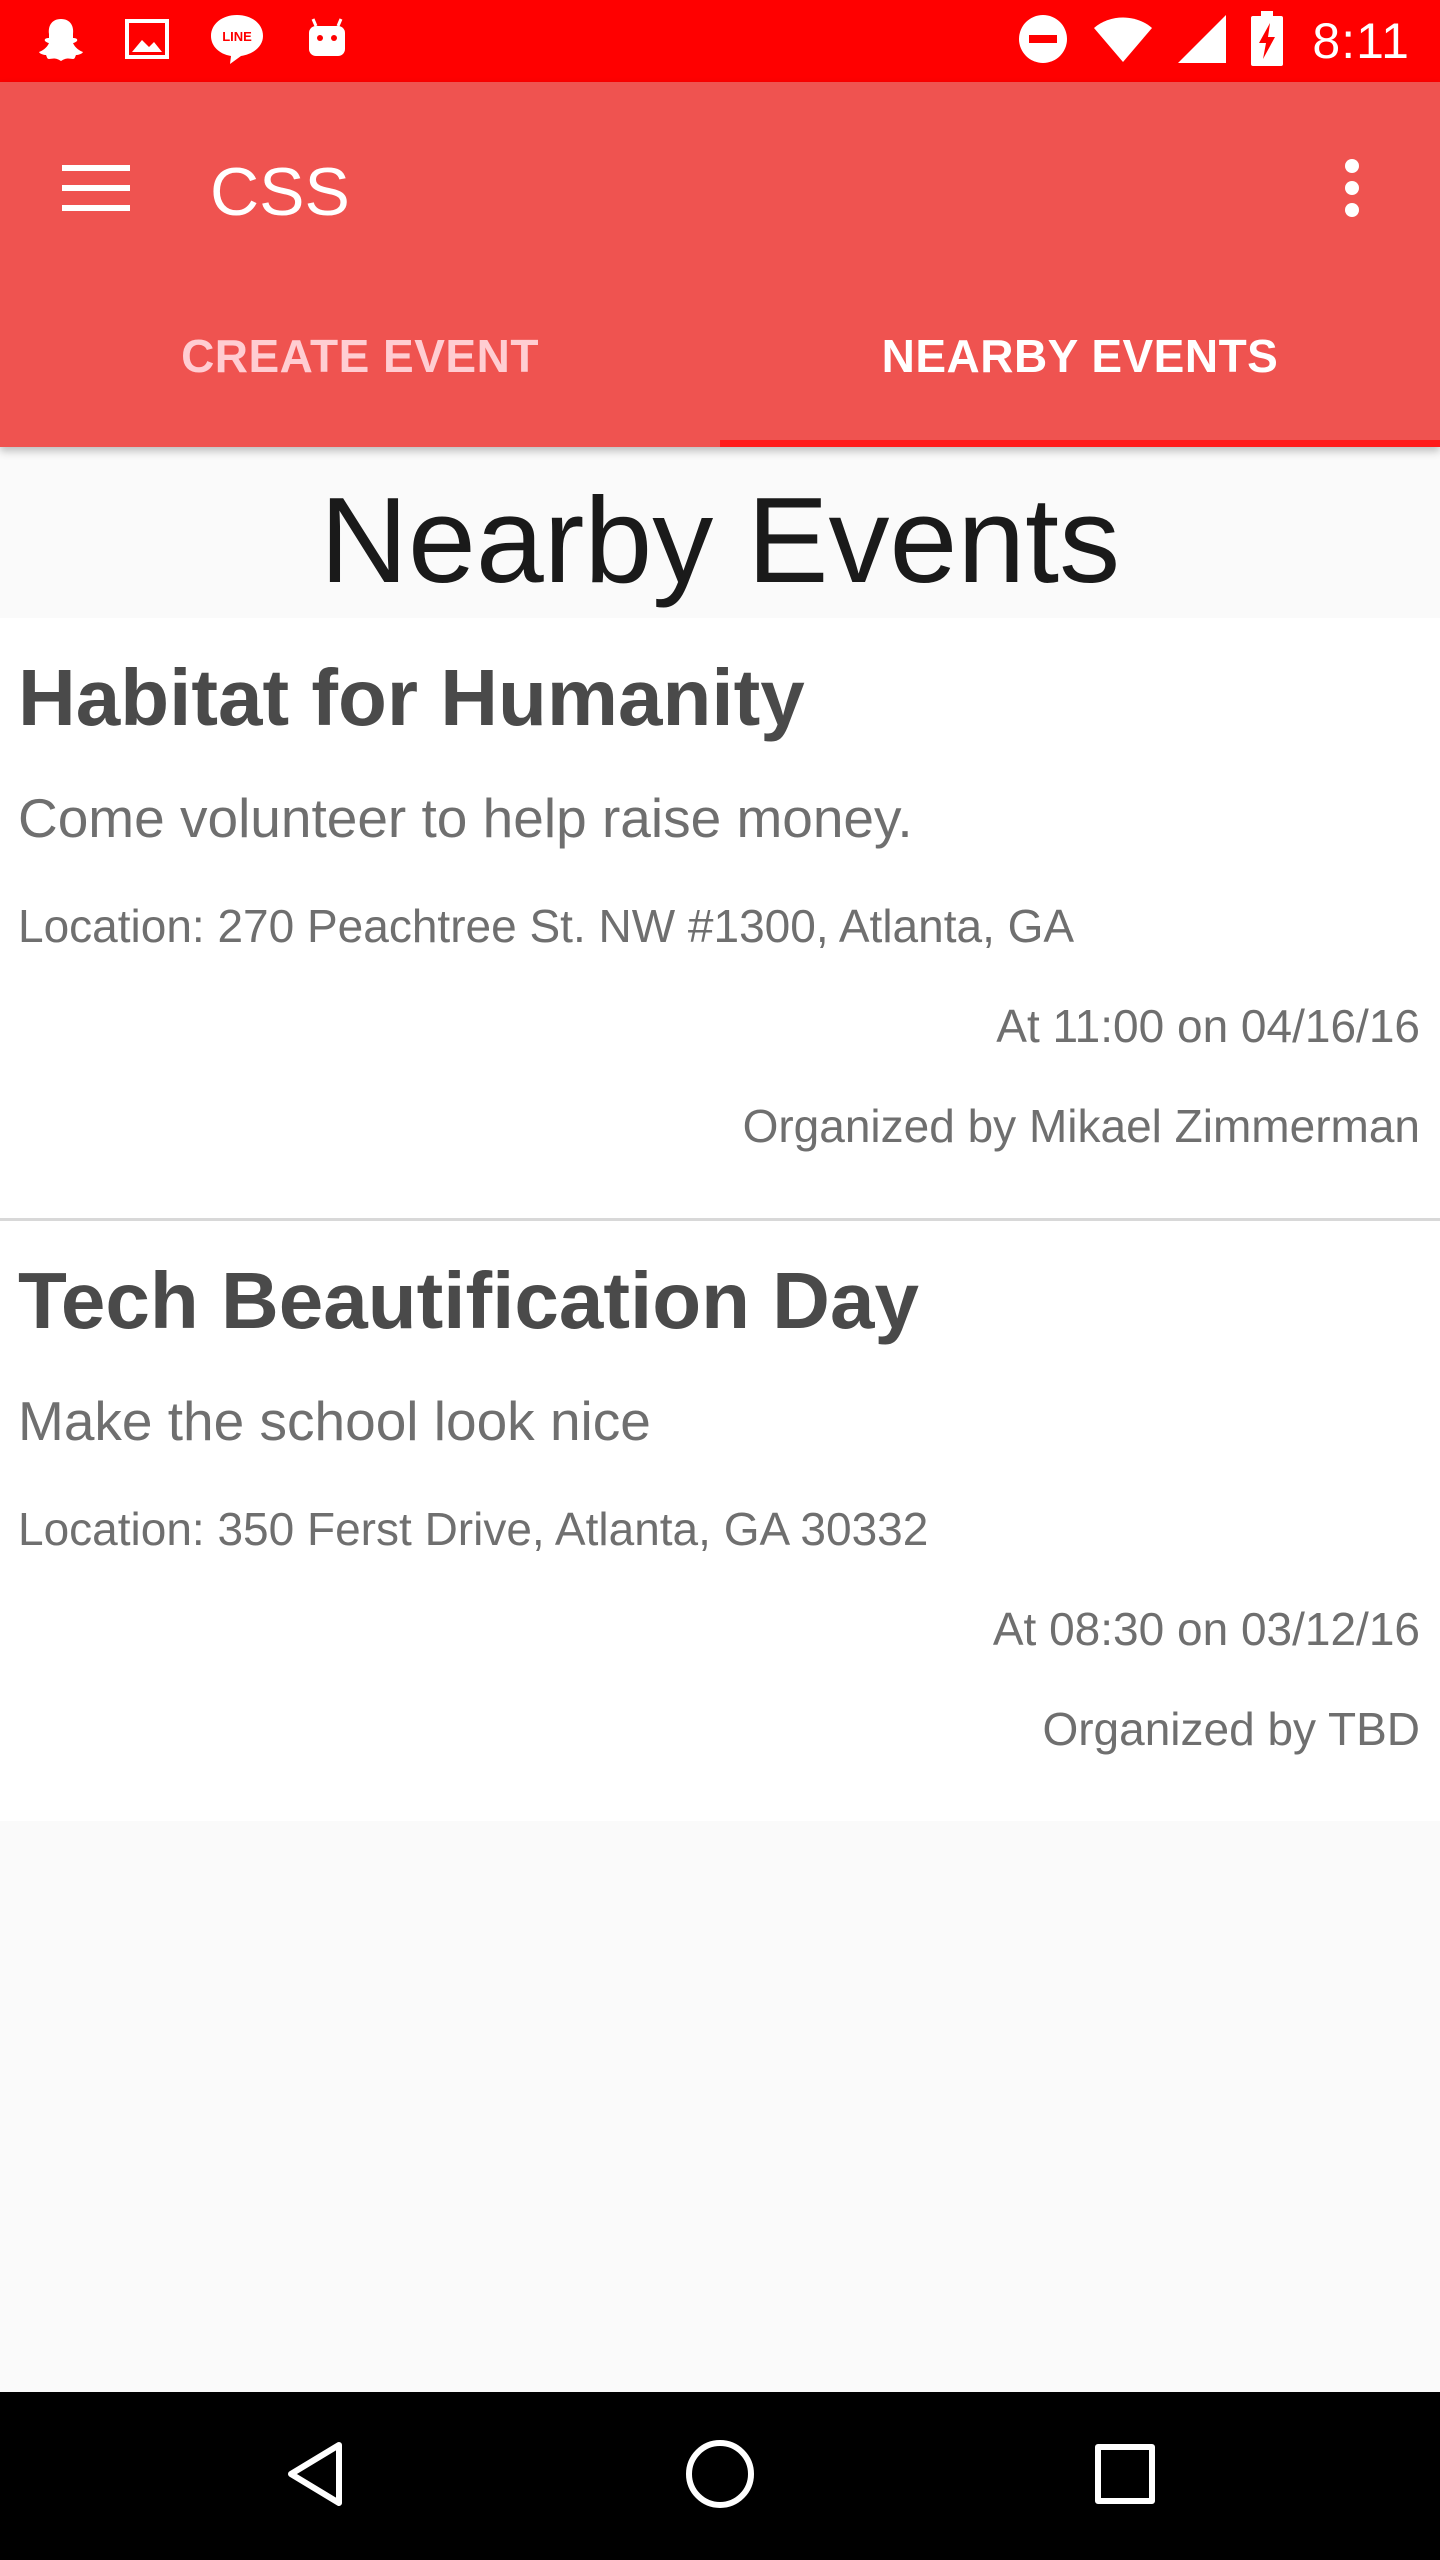  I want to click on back-icon, so click(315, 2476).